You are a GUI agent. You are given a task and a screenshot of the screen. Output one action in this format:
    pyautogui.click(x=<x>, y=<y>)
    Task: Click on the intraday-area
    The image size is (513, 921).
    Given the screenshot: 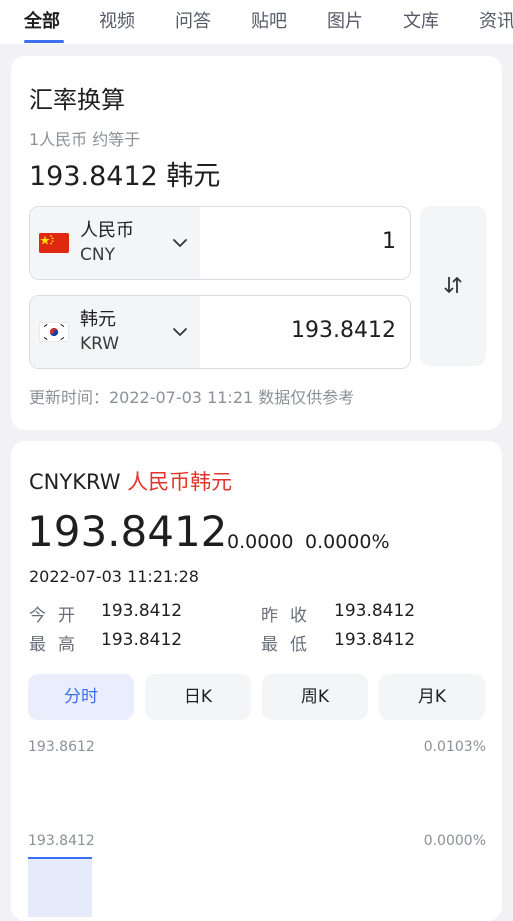 What is the action you would take?
    pyautogui.click(x=60, y=887)
    